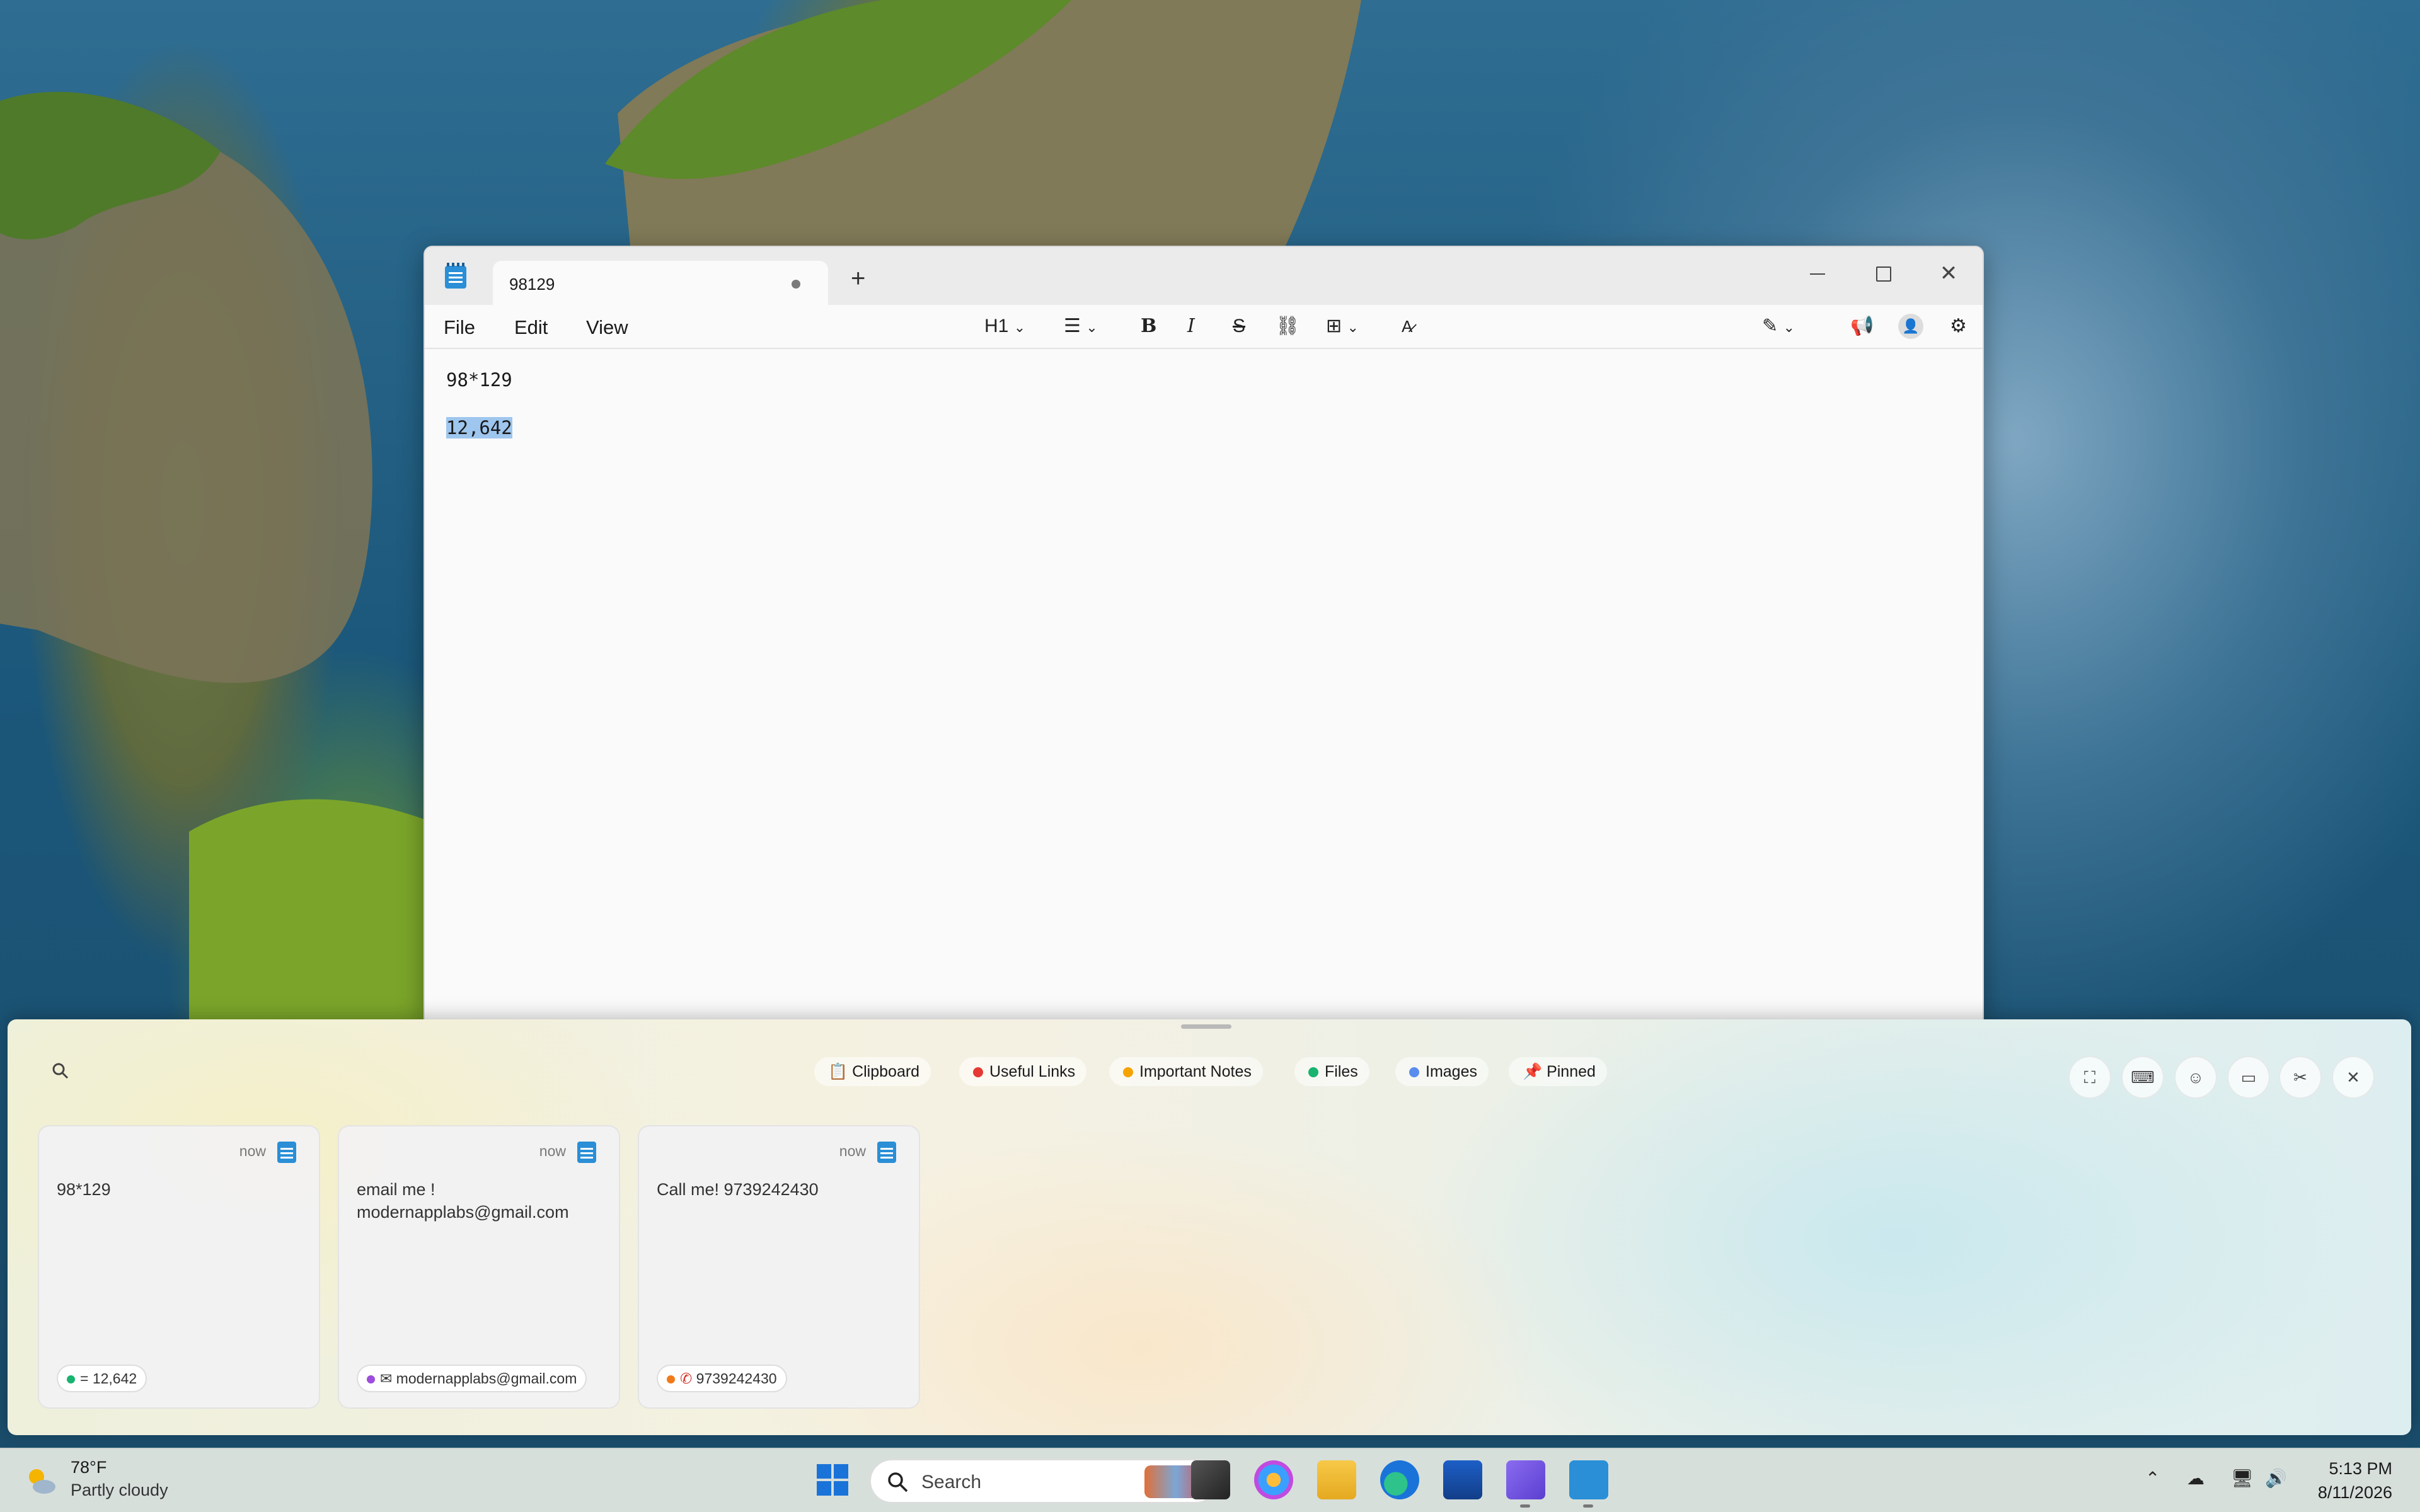 Image resolution: width=2420 pixels, height=1512 pixels. What do you see at coordinates (479, 380) in the screenshot?
I see `editor-line: 98*129` at bounding box center [479, 380].